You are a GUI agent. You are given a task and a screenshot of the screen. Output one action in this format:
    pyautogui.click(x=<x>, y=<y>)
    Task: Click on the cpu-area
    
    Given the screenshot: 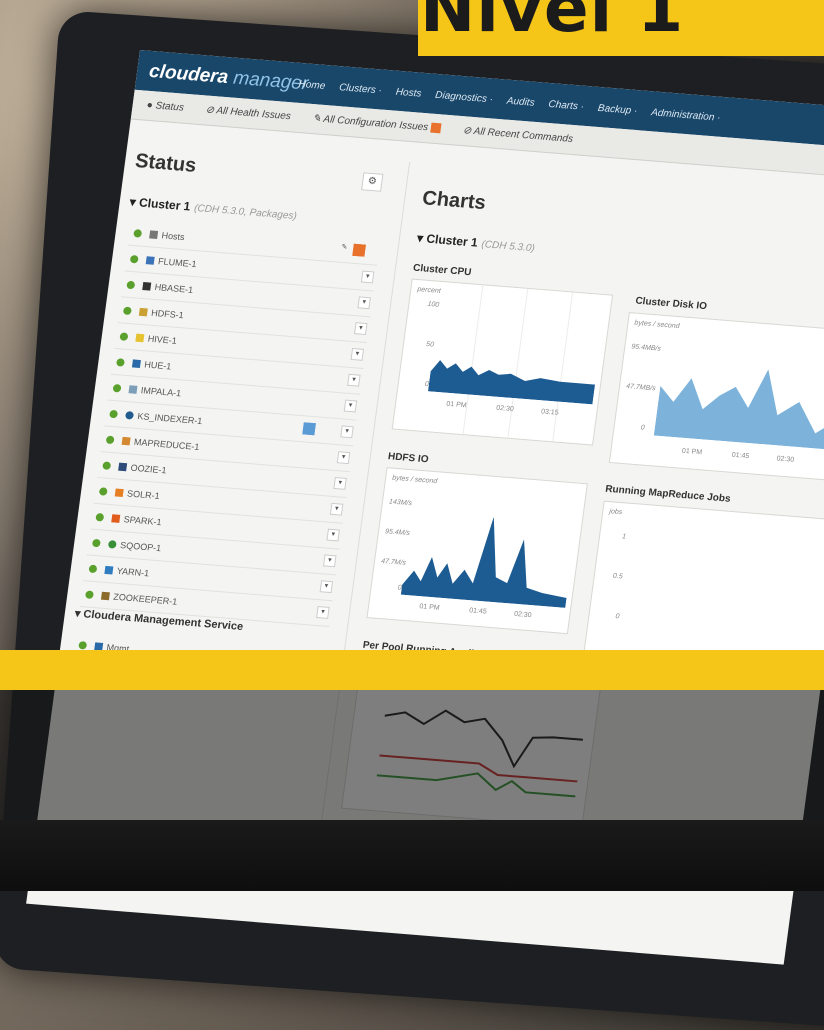 What is the action you would take?
    pyautogui.click(x=511, y=382)
    